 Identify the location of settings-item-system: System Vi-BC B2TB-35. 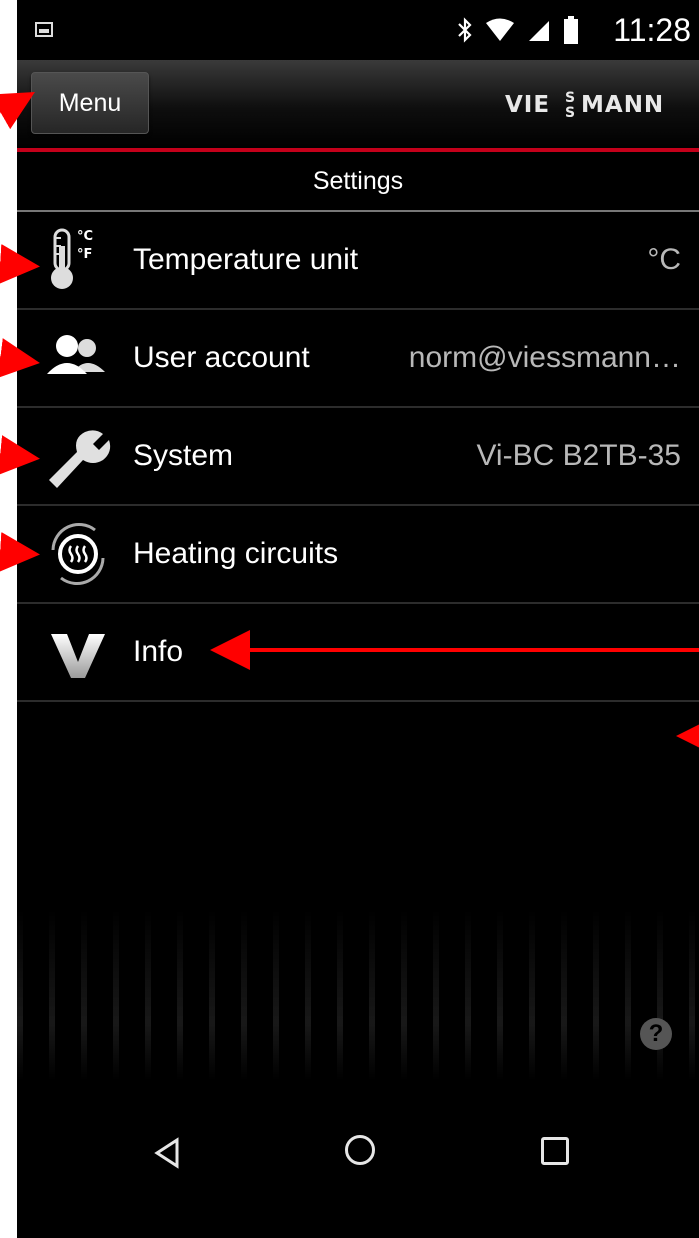
(358, 457).